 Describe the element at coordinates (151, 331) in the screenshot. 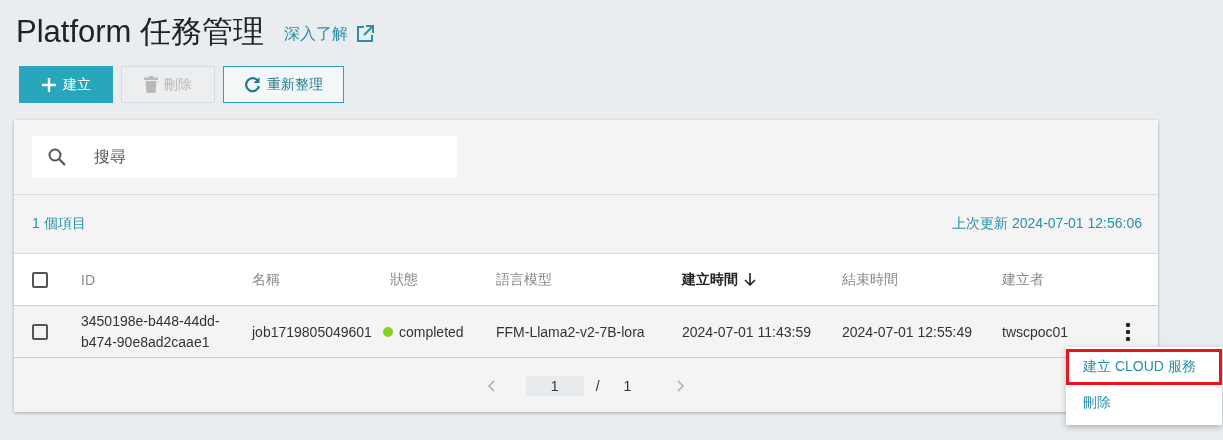

I see `table-cell-text: 3450198e-b448-44dd-b474-90e8ad2caae1` at that location.